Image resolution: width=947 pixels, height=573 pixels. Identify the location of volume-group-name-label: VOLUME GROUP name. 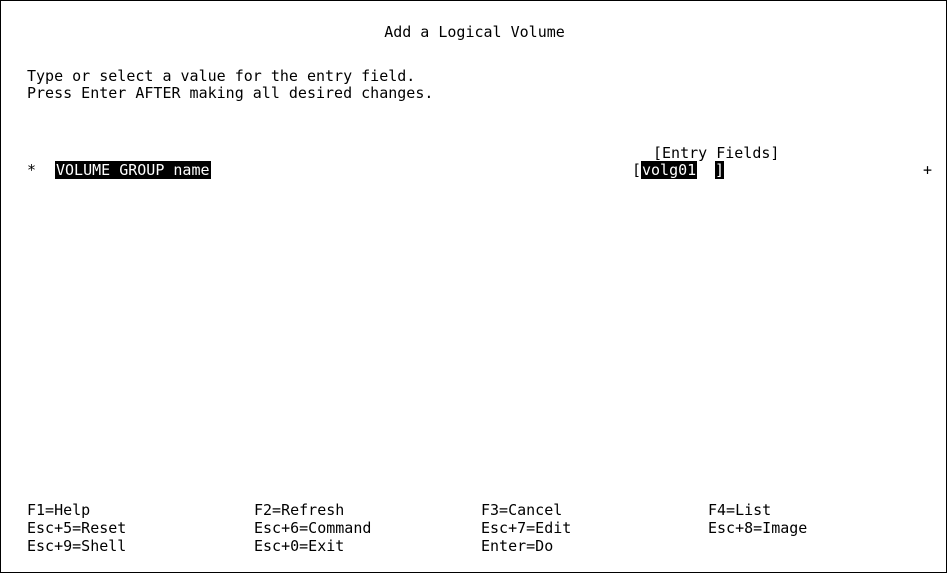
(133, 170).